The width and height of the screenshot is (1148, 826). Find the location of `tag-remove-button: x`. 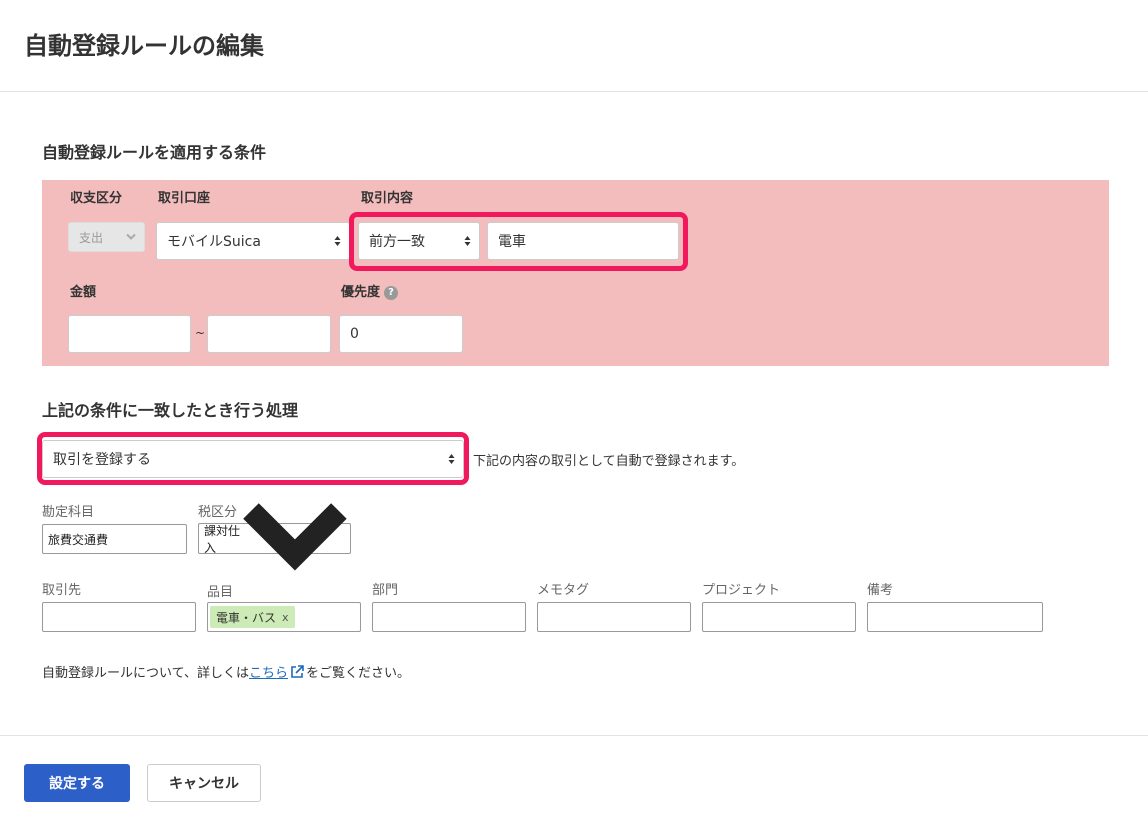

tag-remove-button: x is located at coordinates (285, 617).